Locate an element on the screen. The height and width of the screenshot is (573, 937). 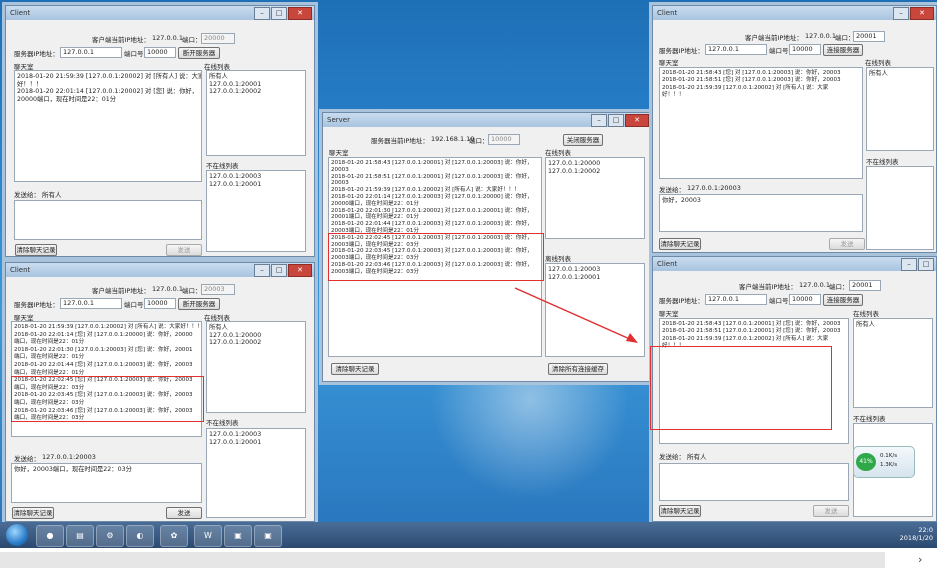
taskbar-word-icon: W is located at coordinates (208, 536).